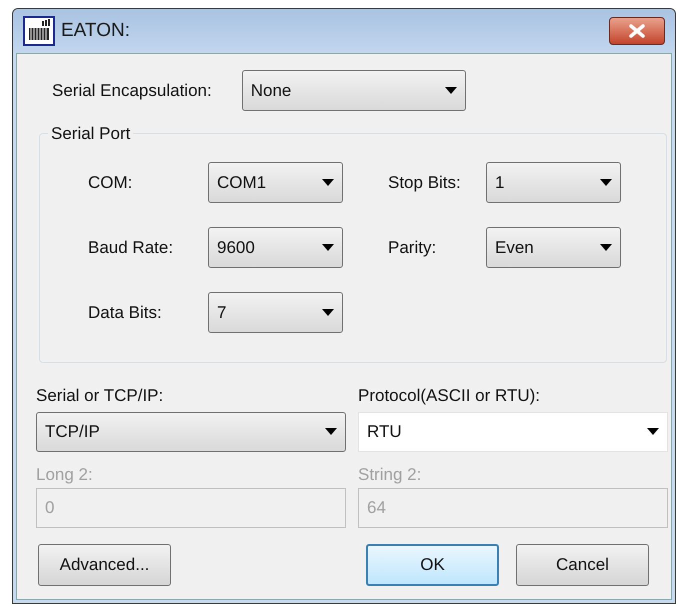  Describe the element at coordinates (553, 247) in the screenshot. I see `dropdown: Even` at that location.